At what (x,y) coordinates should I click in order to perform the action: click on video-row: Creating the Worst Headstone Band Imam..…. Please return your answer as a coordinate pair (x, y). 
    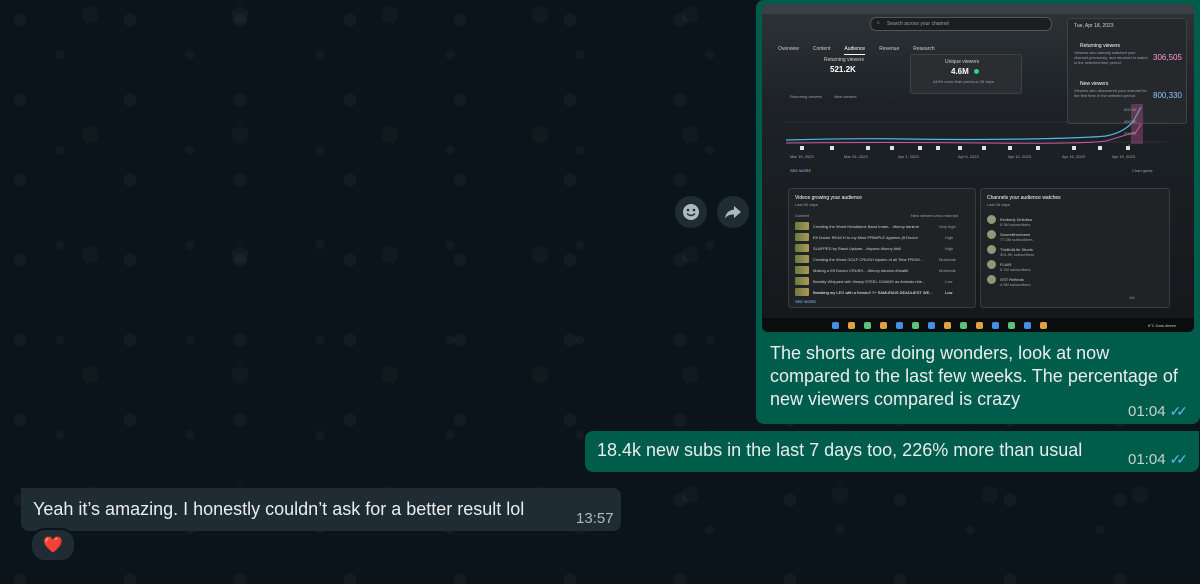
    Looking at the image, I should click on (857, 226).